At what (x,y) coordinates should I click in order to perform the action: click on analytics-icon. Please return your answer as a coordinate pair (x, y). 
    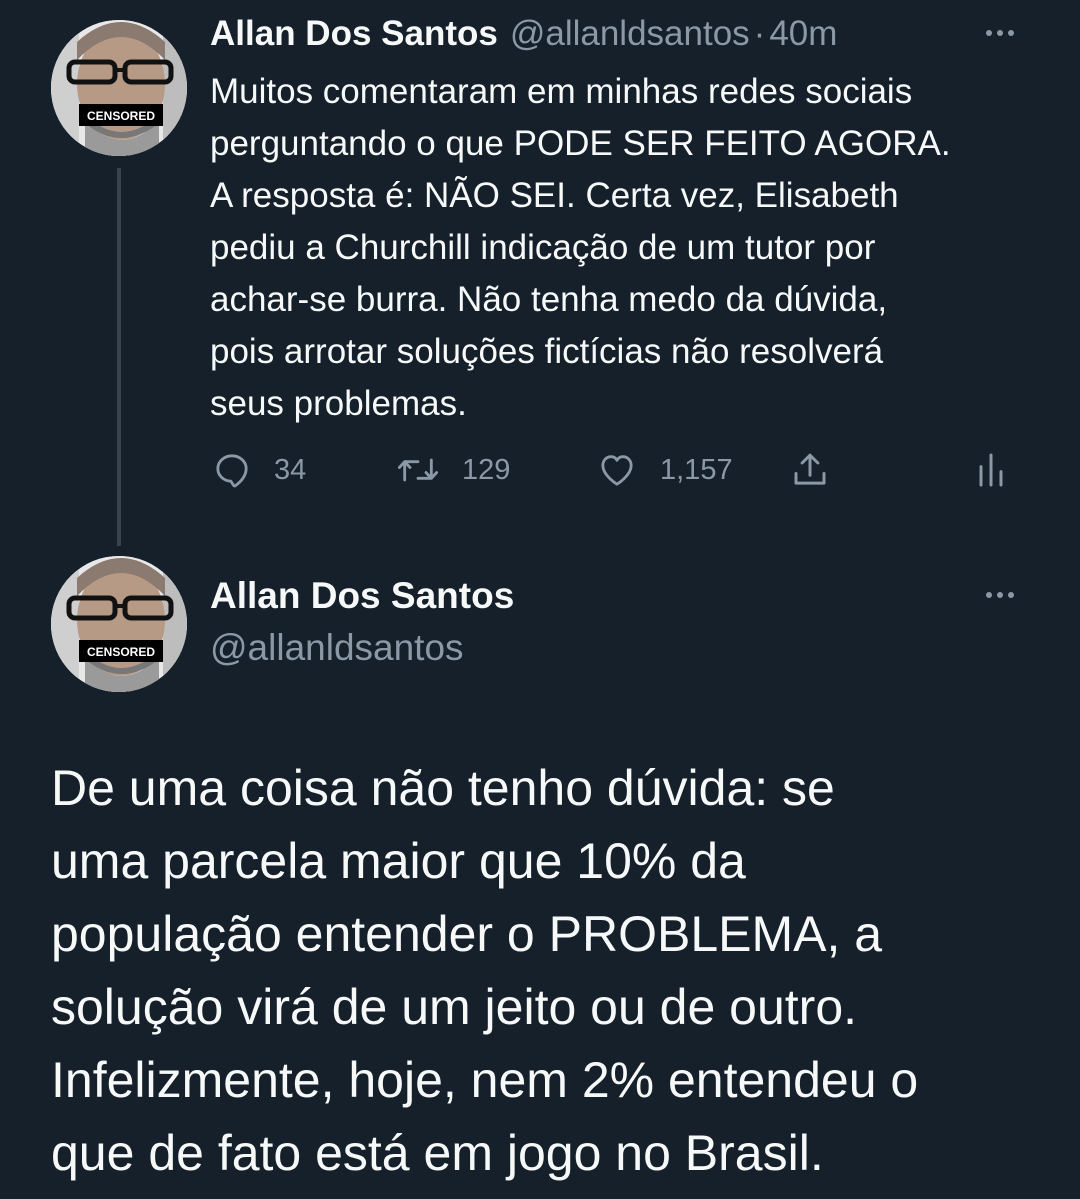
    Looking at the image, I should click on (991, 470).